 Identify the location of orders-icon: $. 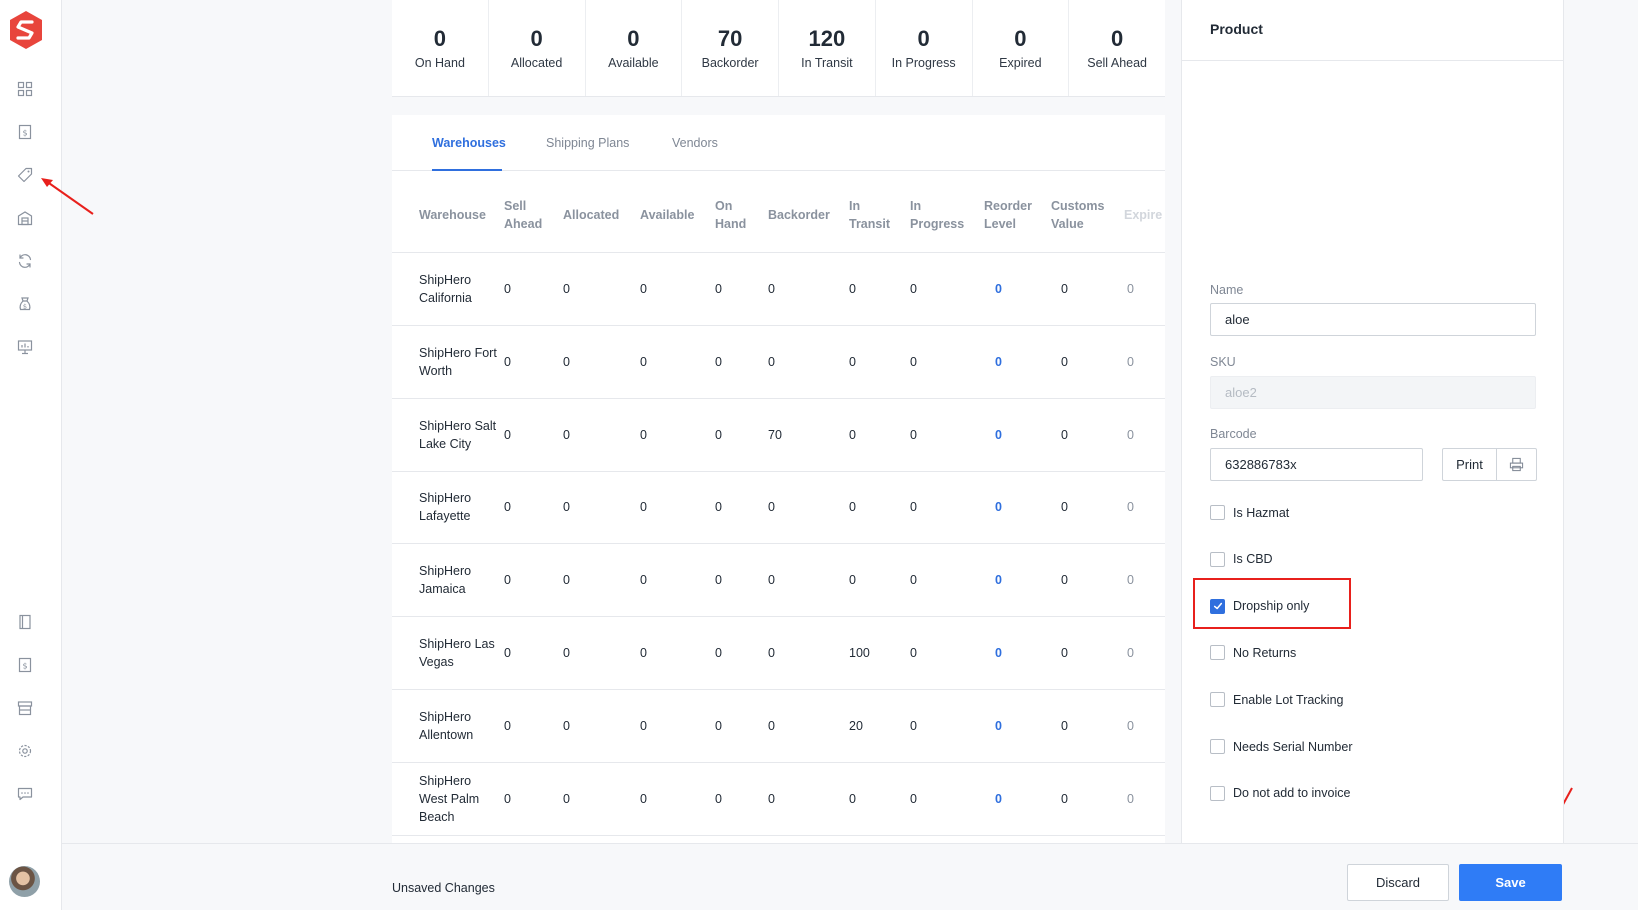
(25, 132).